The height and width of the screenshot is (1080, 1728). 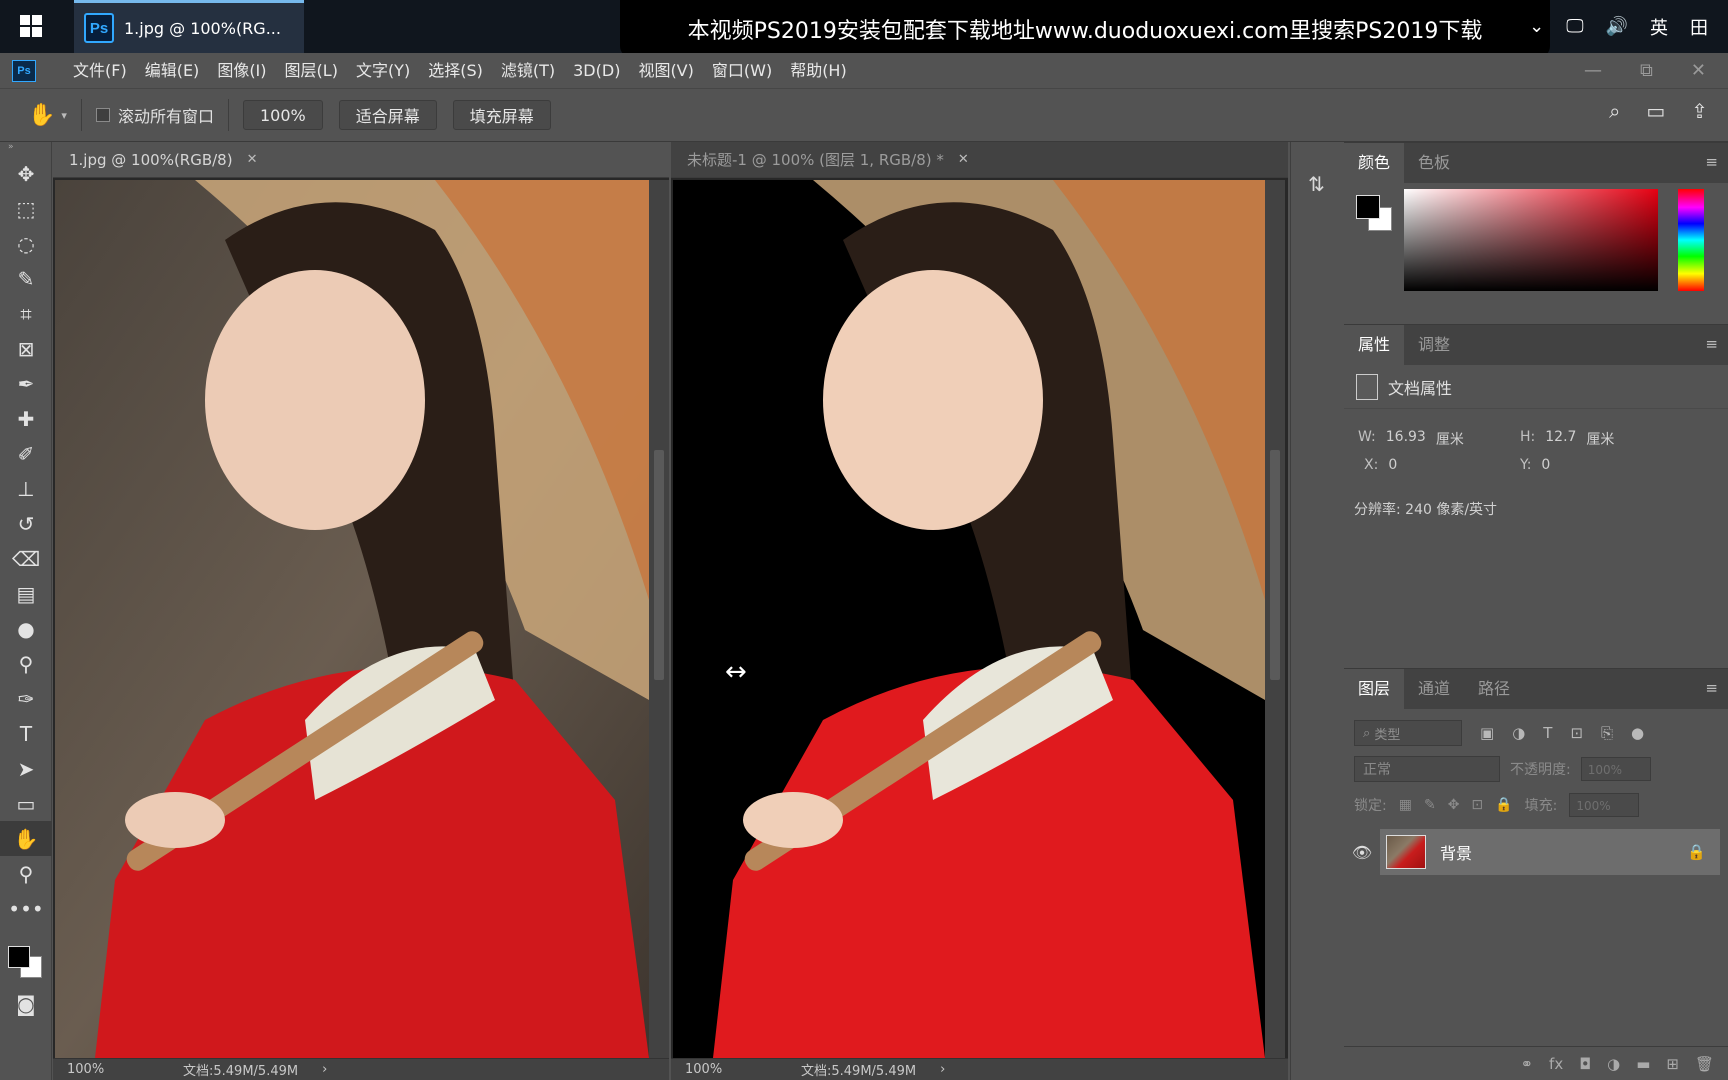 I want to click on close-icon: ✕, so click(x=1698, y=70).